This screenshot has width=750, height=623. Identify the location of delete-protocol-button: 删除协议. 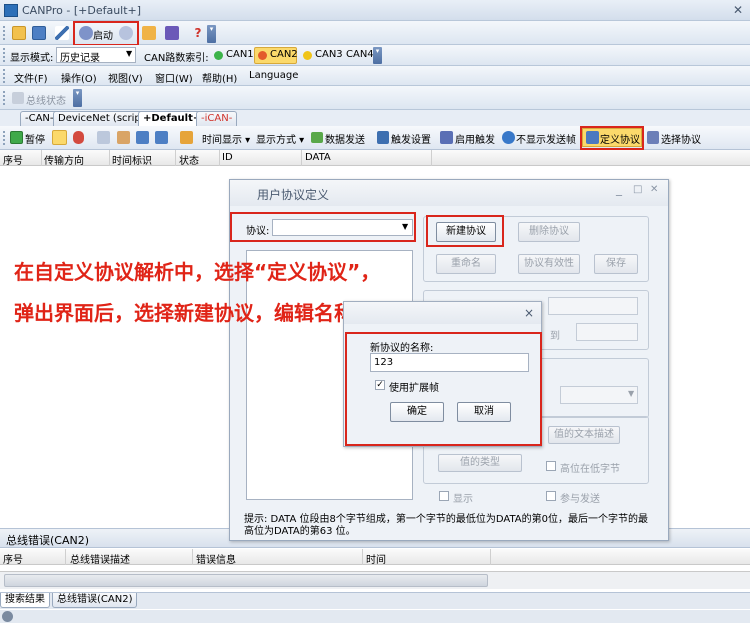
(549, 232).